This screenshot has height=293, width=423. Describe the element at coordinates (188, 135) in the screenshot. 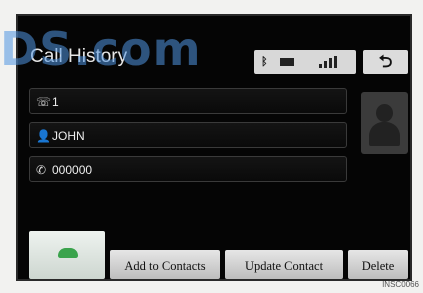

I see `name-field: 👤 JOHN` at that location.